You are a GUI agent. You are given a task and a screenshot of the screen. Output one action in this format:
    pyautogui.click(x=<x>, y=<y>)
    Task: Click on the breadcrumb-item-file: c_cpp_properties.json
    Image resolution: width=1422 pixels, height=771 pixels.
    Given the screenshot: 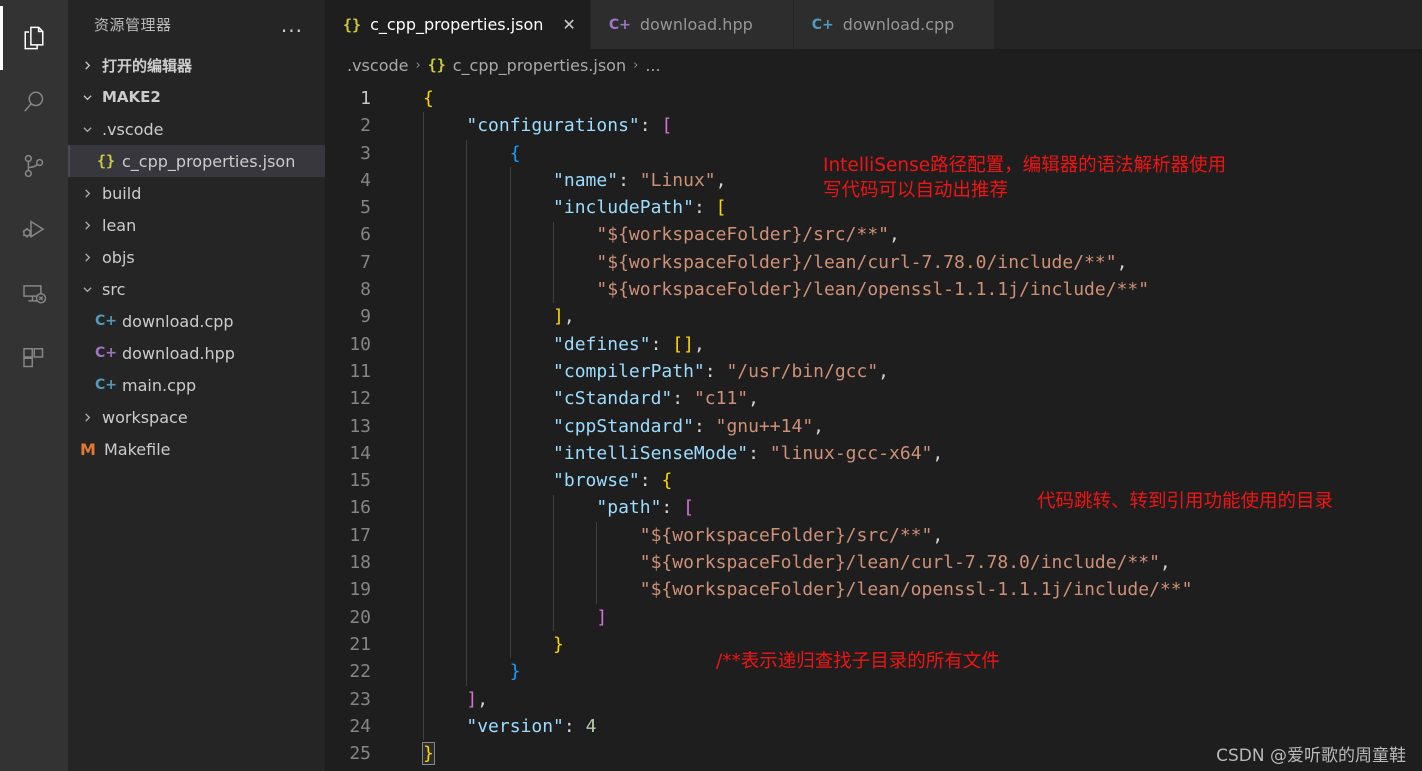 What is the action you would take?
    pyautogui.click(x=539, y=65)
    